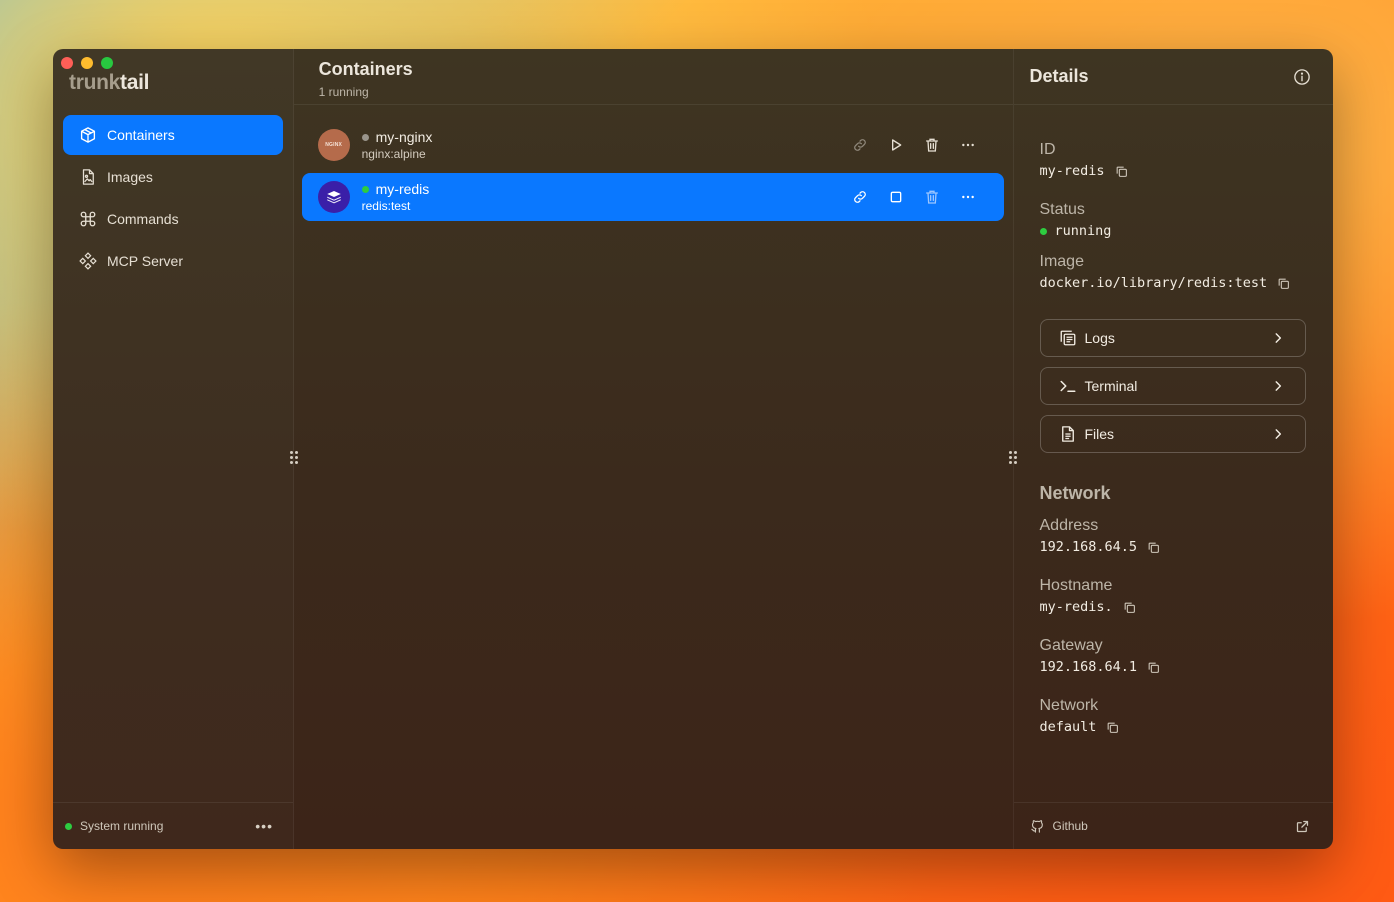  I want to click on redis-logo-icon, so click(333, 197).